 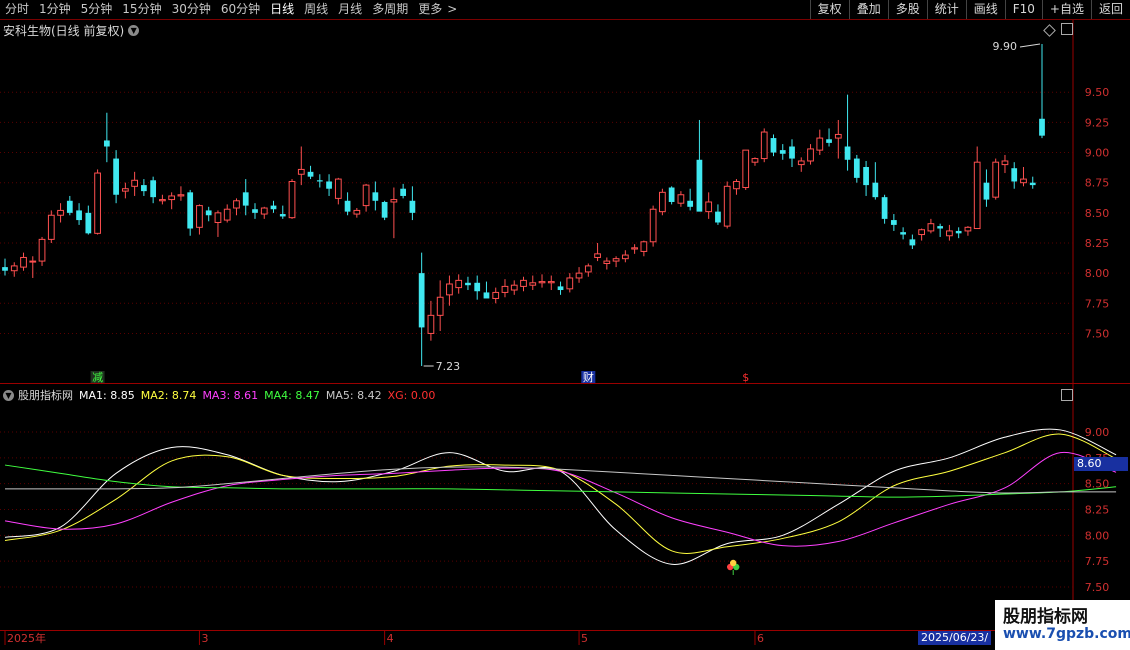 I want to click on tab-timeframe-9: 多周期, so click(x=390, y=9).